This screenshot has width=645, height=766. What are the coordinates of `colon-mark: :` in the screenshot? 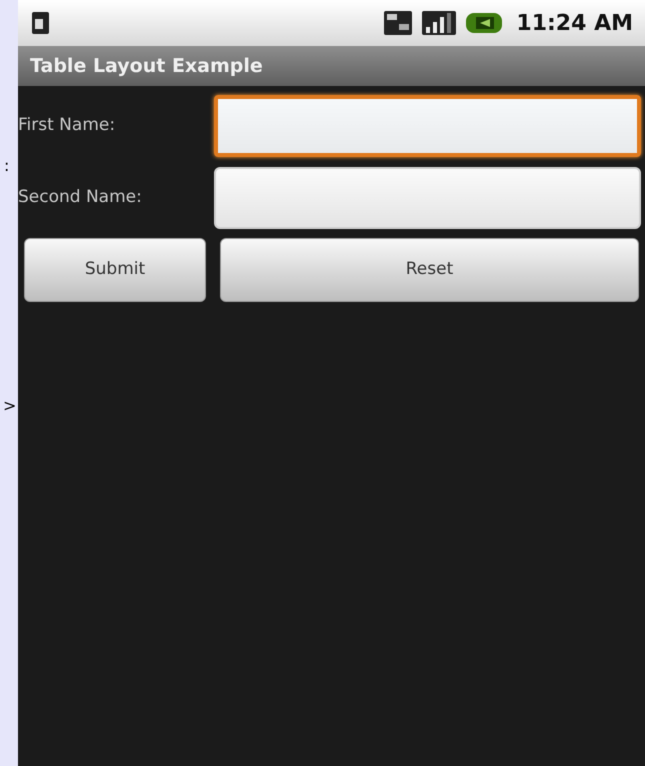 It's located at (7, 166).